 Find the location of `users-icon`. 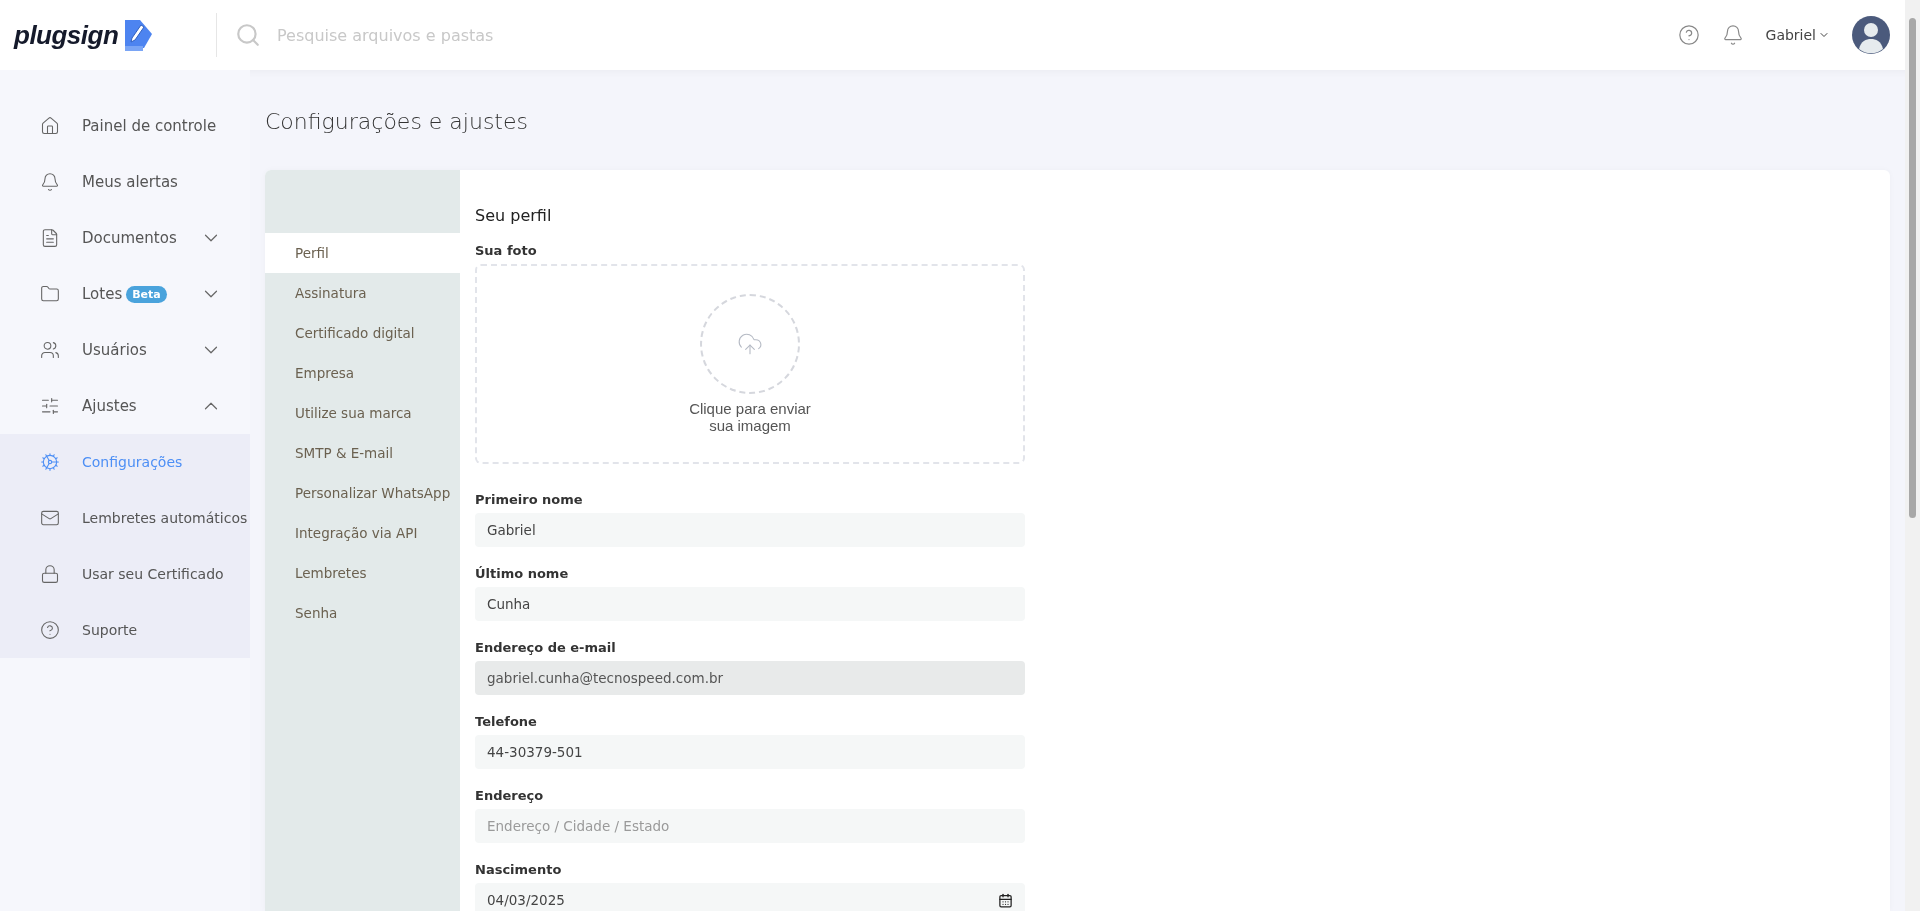

users-icon is located at coordinates (50, 350).